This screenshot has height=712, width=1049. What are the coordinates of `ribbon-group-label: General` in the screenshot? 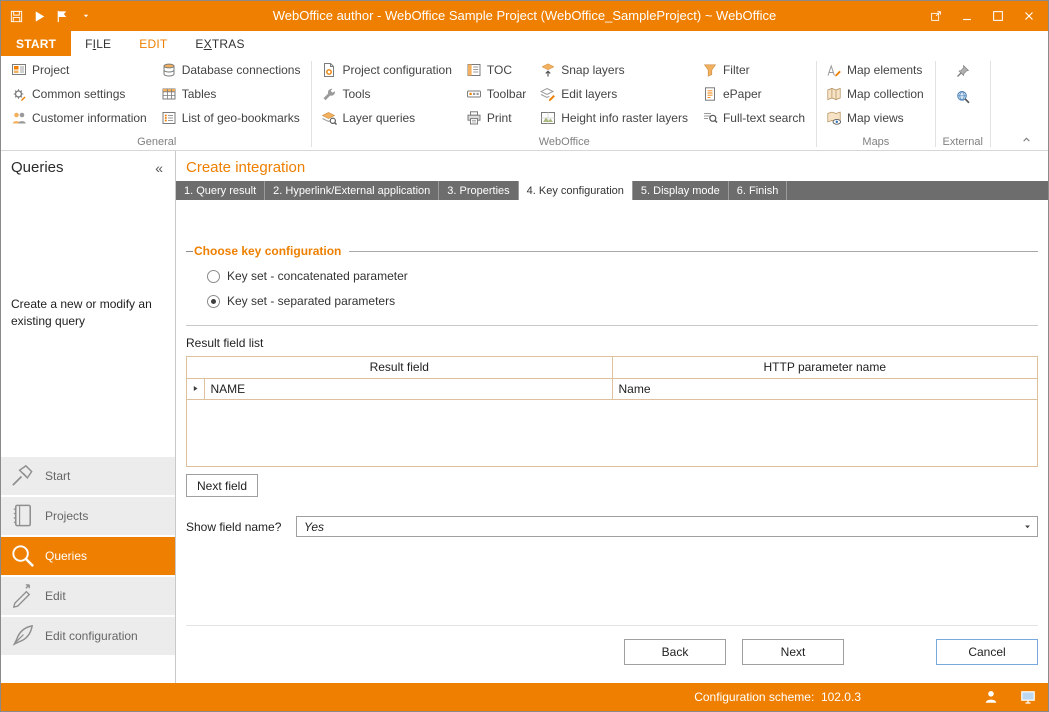 It's located at (157, 142).